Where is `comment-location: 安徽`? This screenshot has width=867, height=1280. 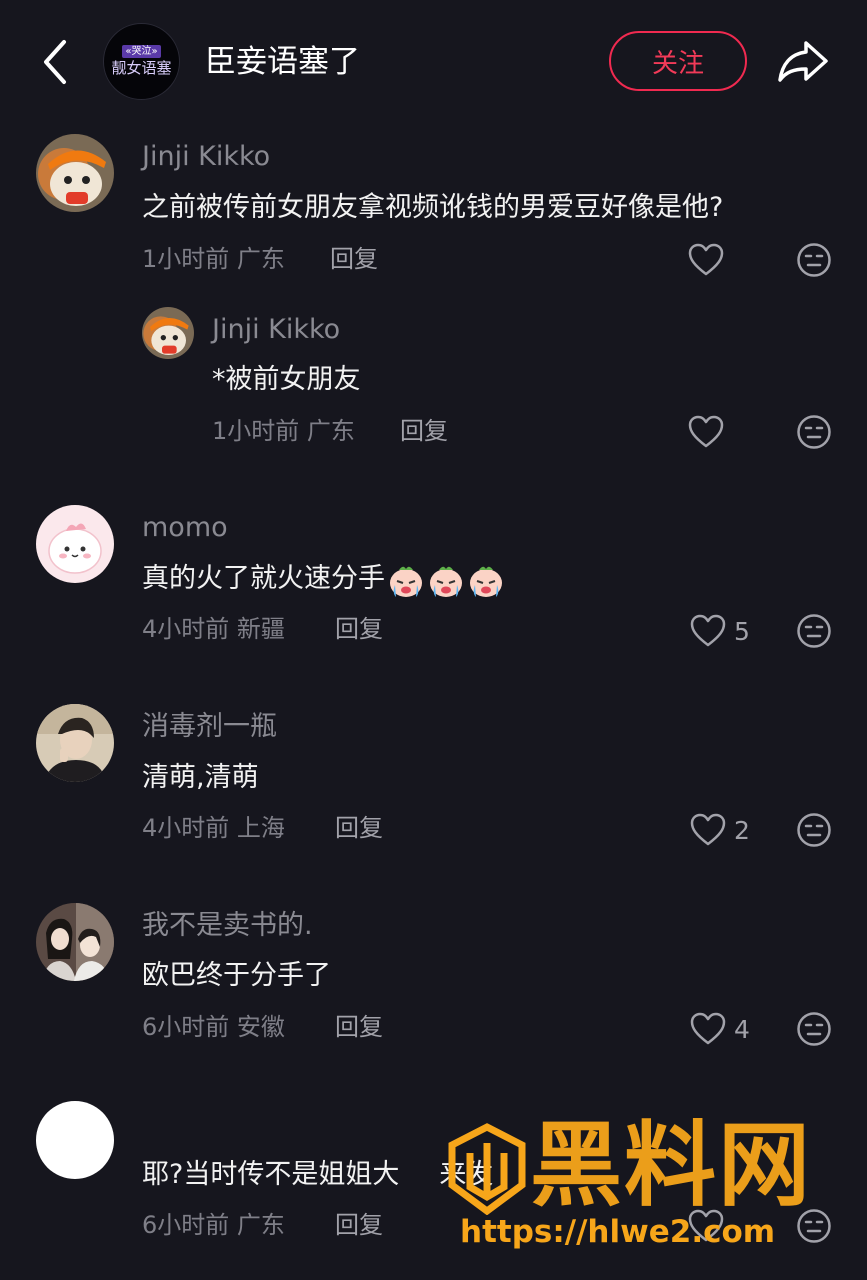 comment-location: 安徽 is located at coordinates (260, 1027).